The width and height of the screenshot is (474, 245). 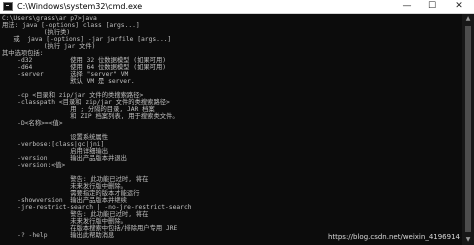 I want to click on console-line: 用法: java [-options] class [args...], so click(x=71, y=25).